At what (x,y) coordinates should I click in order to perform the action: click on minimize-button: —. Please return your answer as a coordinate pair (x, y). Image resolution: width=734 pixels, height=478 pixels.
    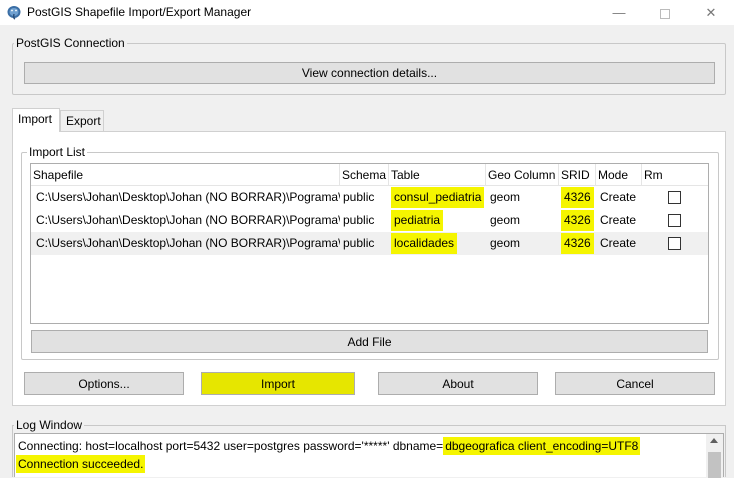
    Looking at the image, I should click on (619, 12).